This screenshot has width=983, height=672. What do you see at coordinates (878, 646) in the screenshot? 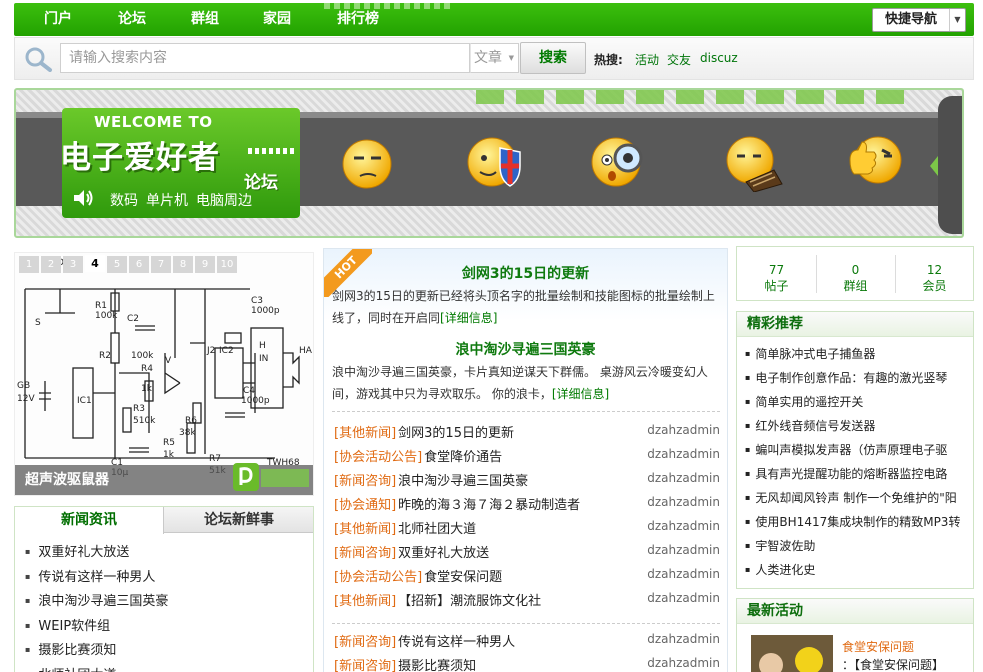
I see `activity-item-title: 食堂安保问题` at bounding box center [878, 646].